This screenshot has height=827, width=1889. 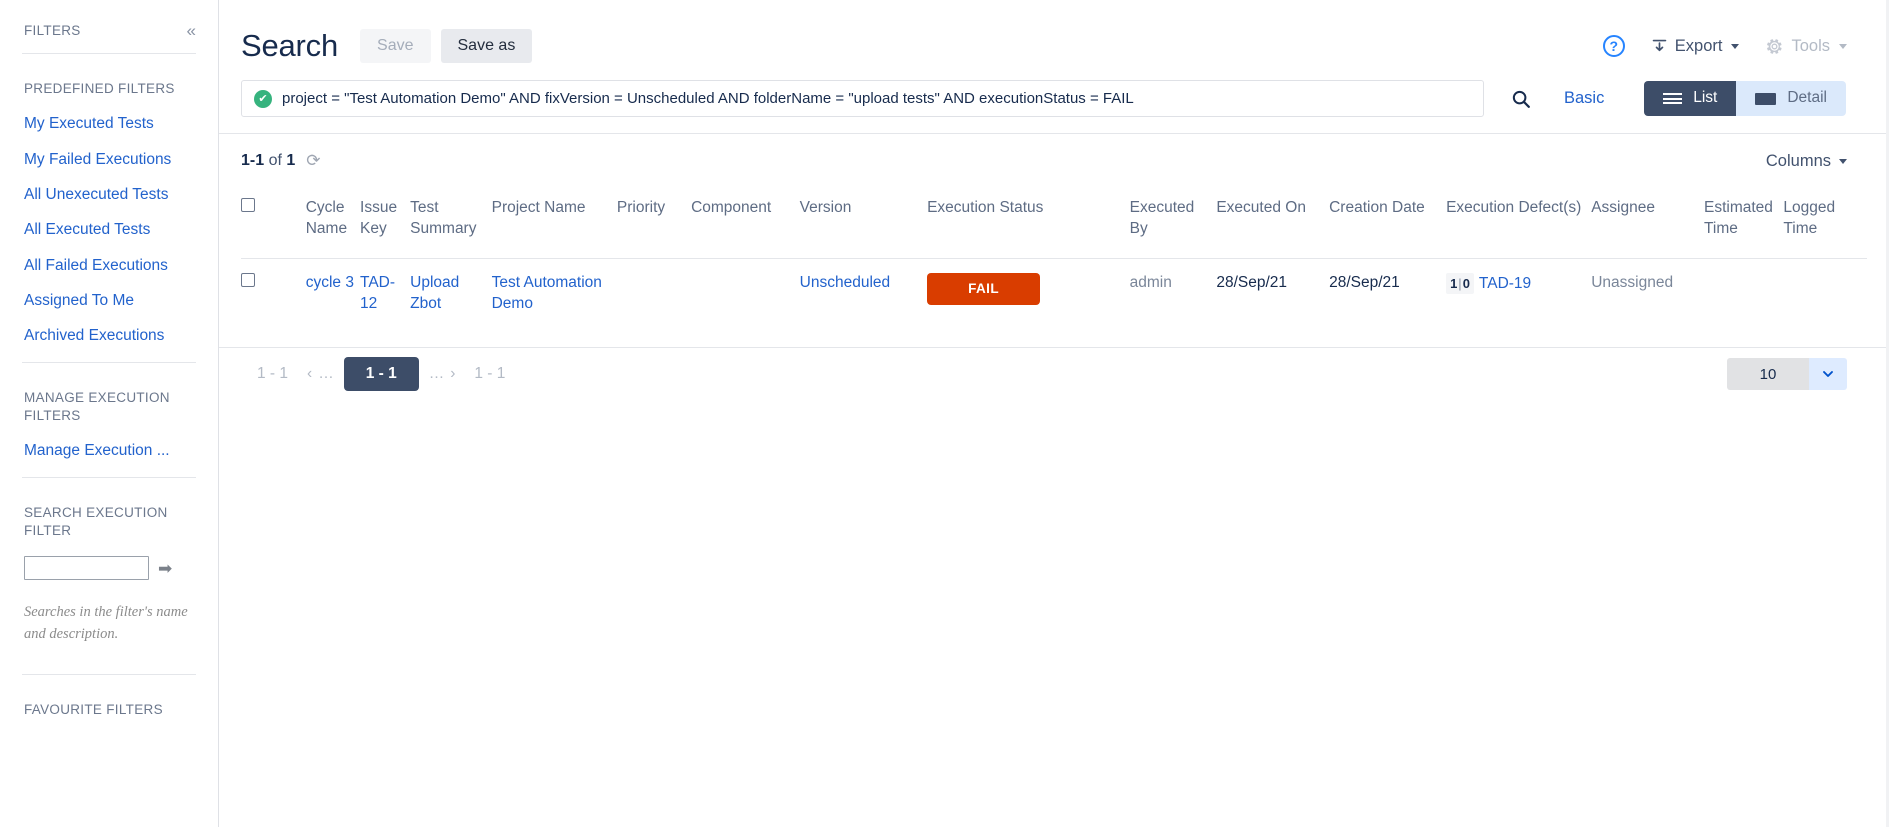 I want to click on issue-key-link: TAD-12, so click(x=377, y=293).